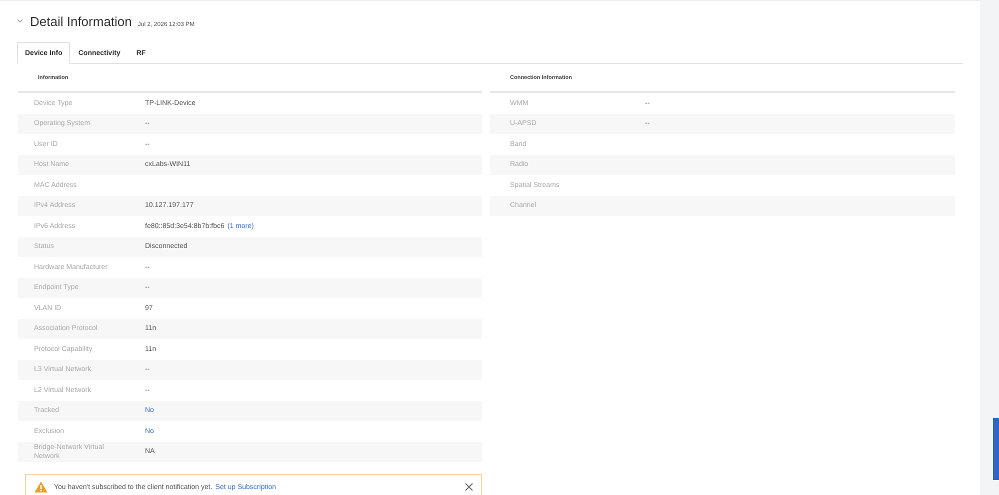 Image resolution: width=999 pixels, height=495 pixels. What do you see at coordinates (81, 21) in the screenshot?
I see `section-title: Detail Information` at bounding box center [81, 21].